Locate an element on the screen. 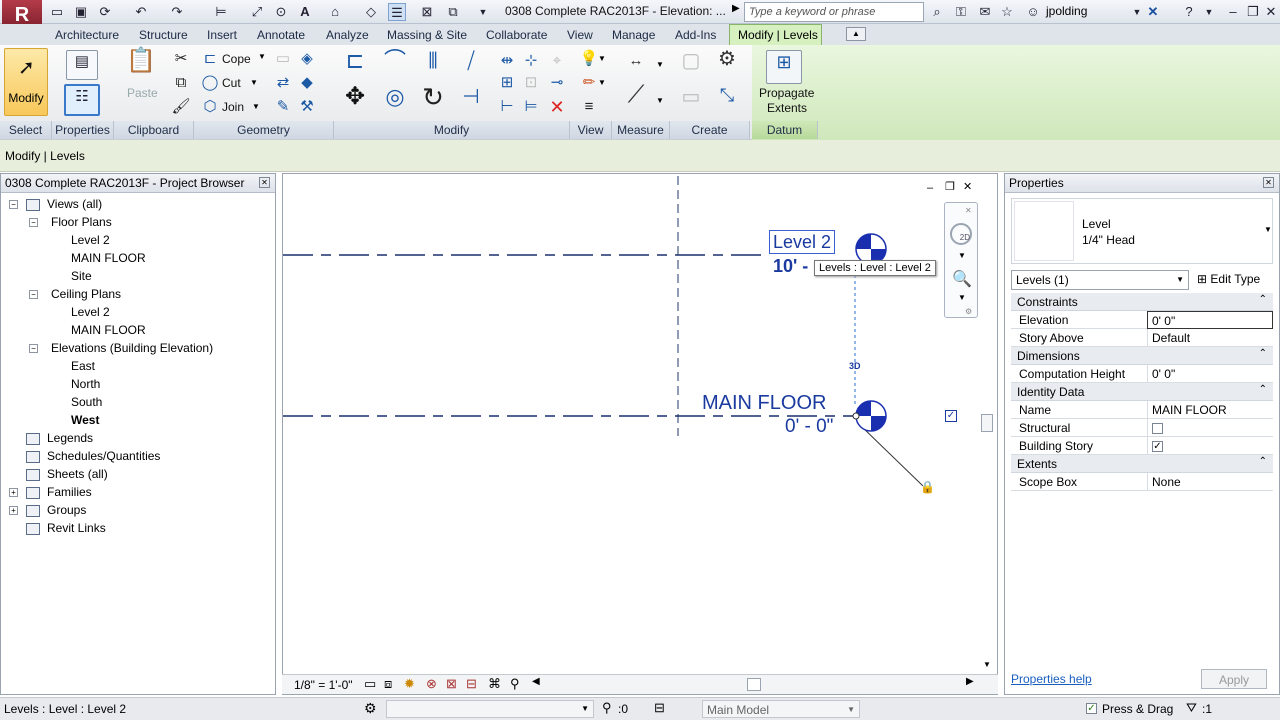 This screenshot has height=720, width=1280. property-category: Dimensions ⌃ is located at coordinates (1142, 356).